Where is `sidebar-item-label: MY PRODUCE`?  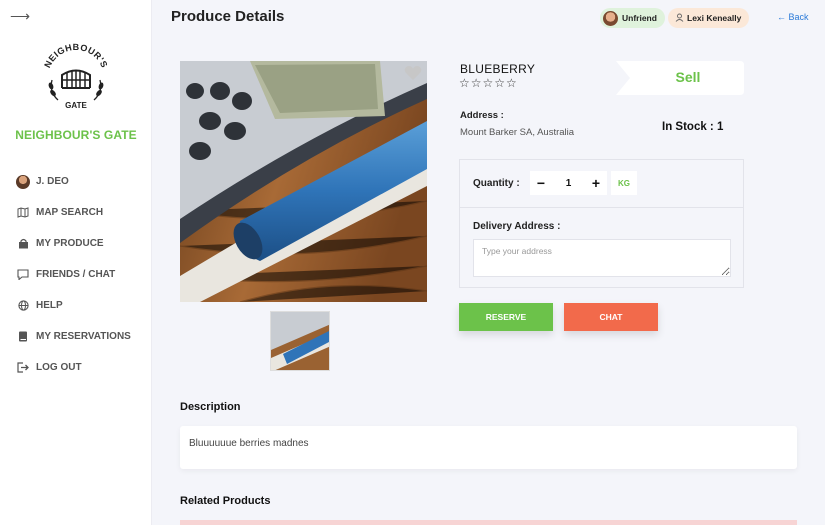
sidebar-item-label: MY PRODUCE is located at coordinates (70, 243).